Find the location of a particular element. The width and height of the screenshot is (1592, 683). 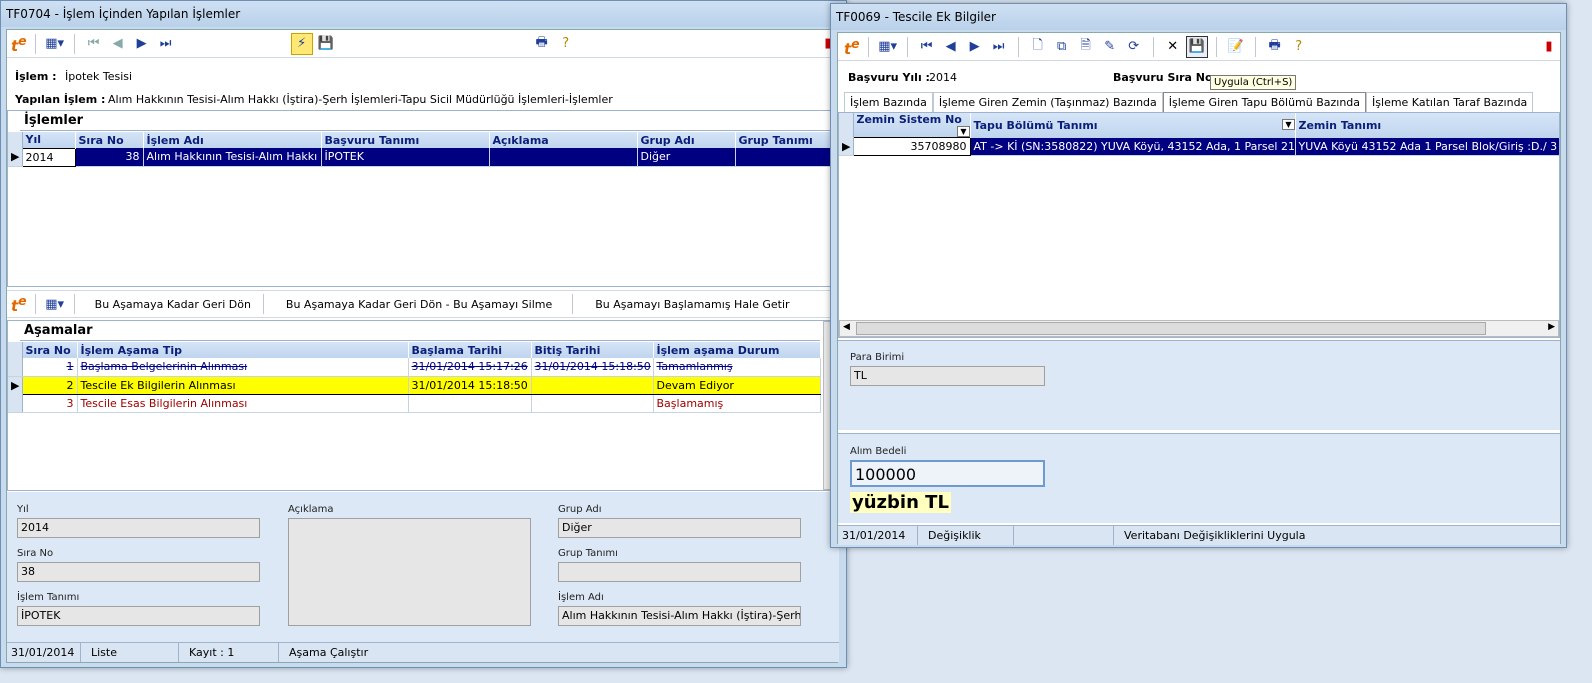

table-cell: 2 is located at coordinates (50, 385).